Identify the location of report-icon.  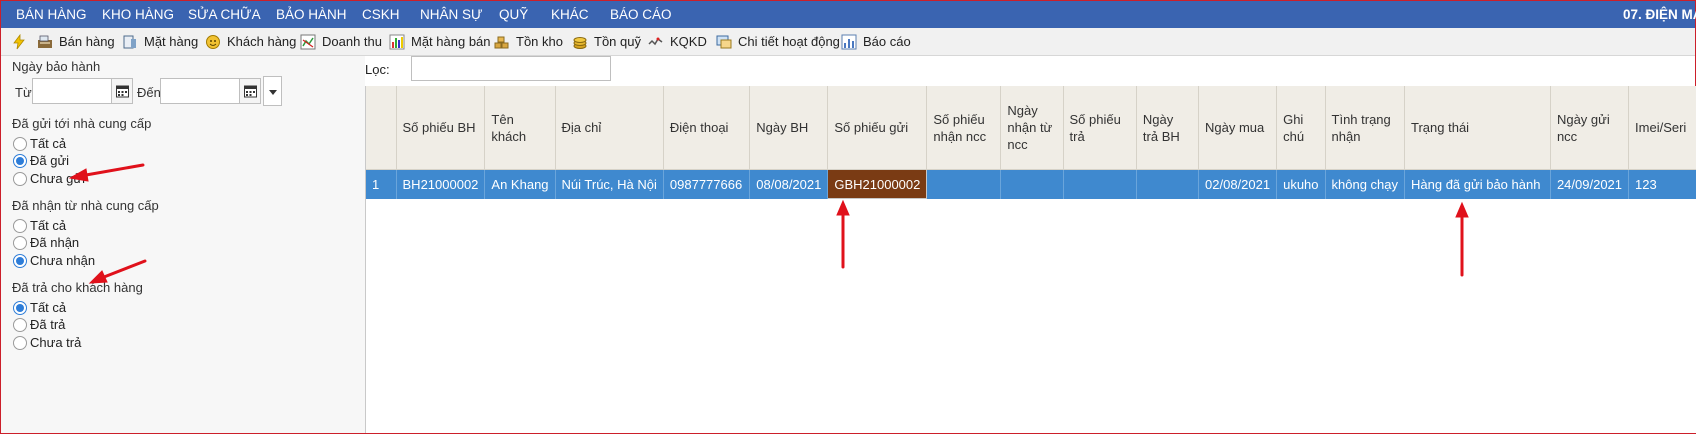
(849, 42).